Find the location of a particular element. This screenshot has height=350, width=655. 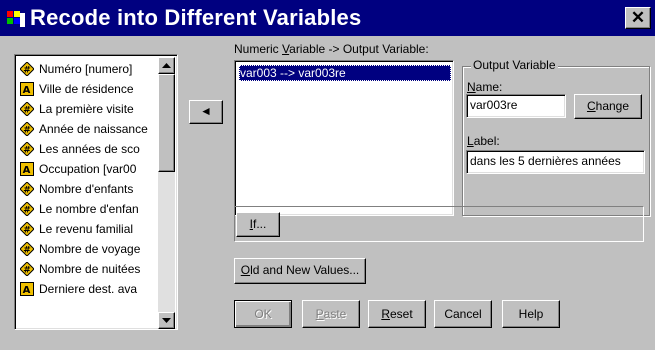

window-title: Recode into Different Variables is located at coordinates (196, 17).